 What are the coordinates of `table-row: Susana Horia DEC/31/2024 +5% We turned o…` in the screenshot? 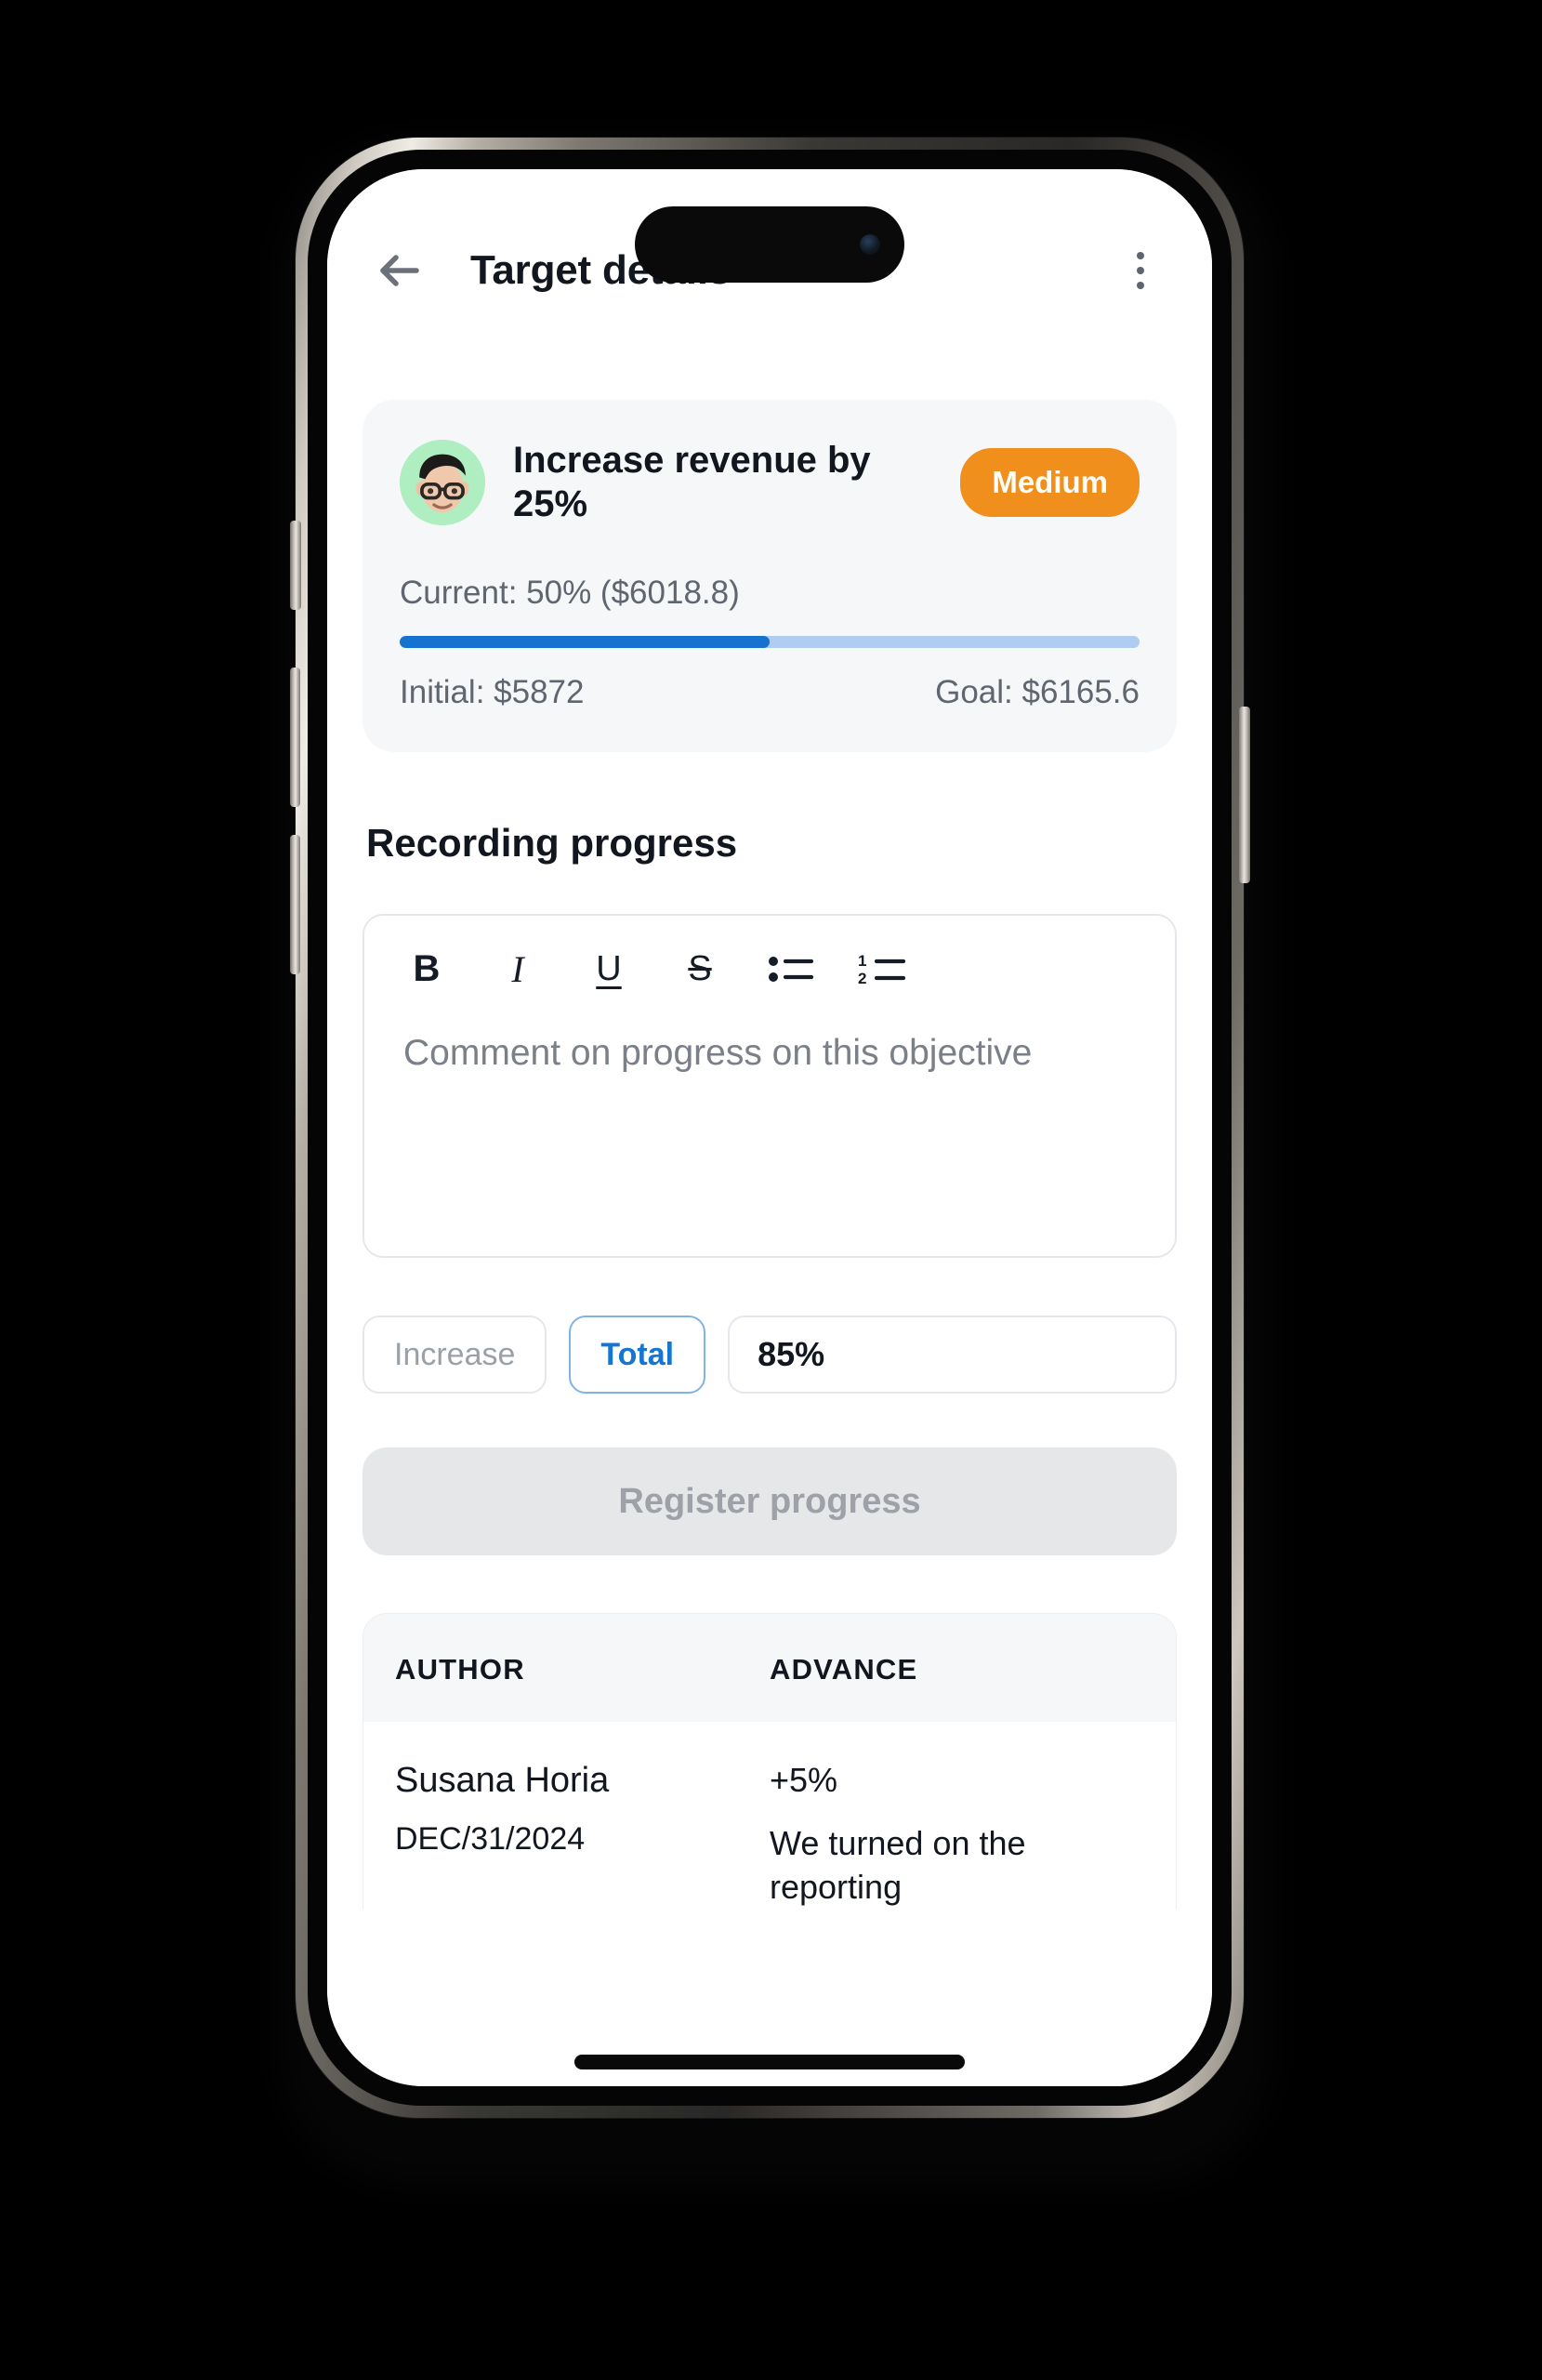 It's located at (769, 1816).